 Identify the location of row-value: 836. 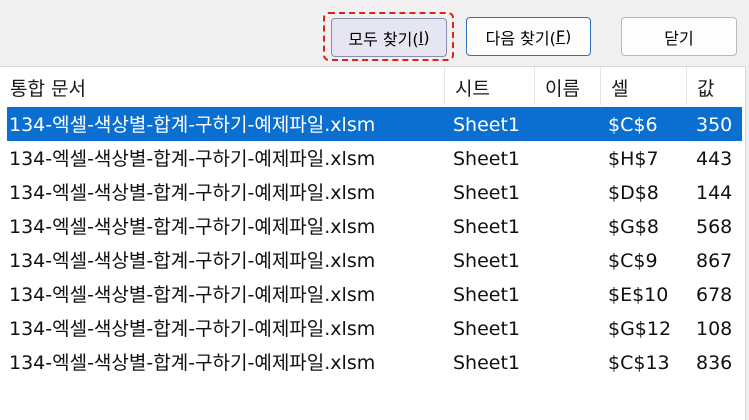
(714, 363).